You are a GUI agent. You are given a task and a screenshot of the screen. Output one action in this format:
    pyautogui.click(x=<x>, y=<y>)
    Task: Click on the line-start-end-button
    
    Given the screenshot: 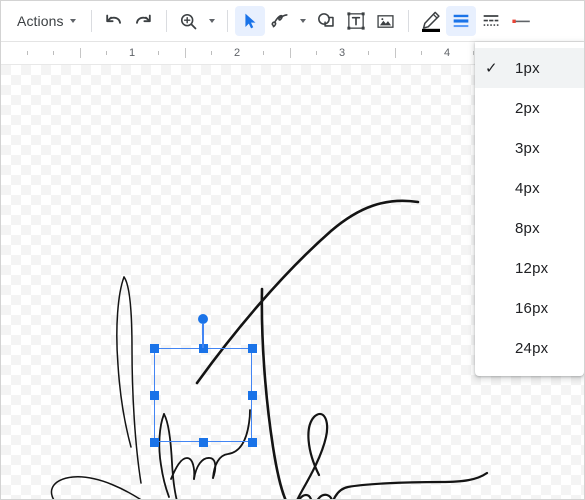 What is the action you would take?
    pyautogui.click(x=521, y=21)
    